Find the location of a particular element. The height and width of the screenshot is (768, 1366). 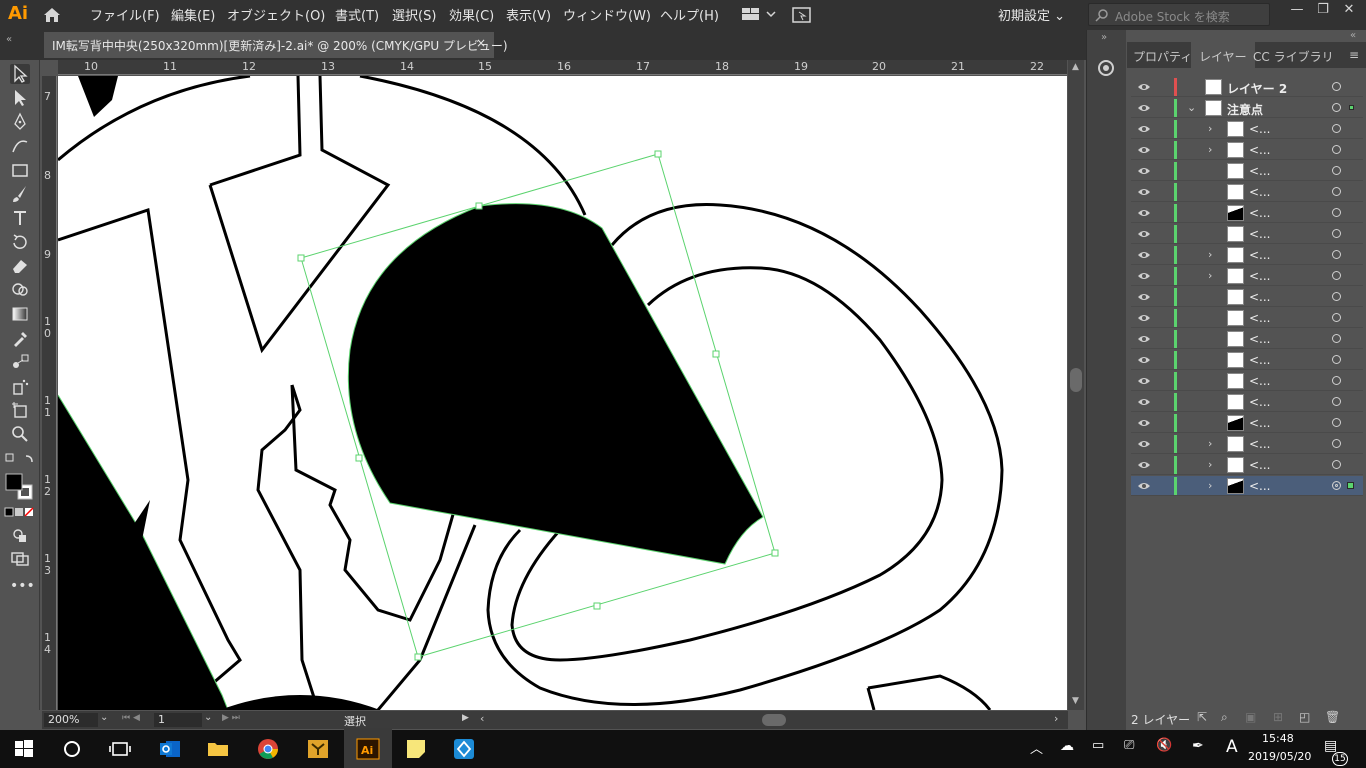

fill-stroke-swatch is located at coordinates (20, 487).